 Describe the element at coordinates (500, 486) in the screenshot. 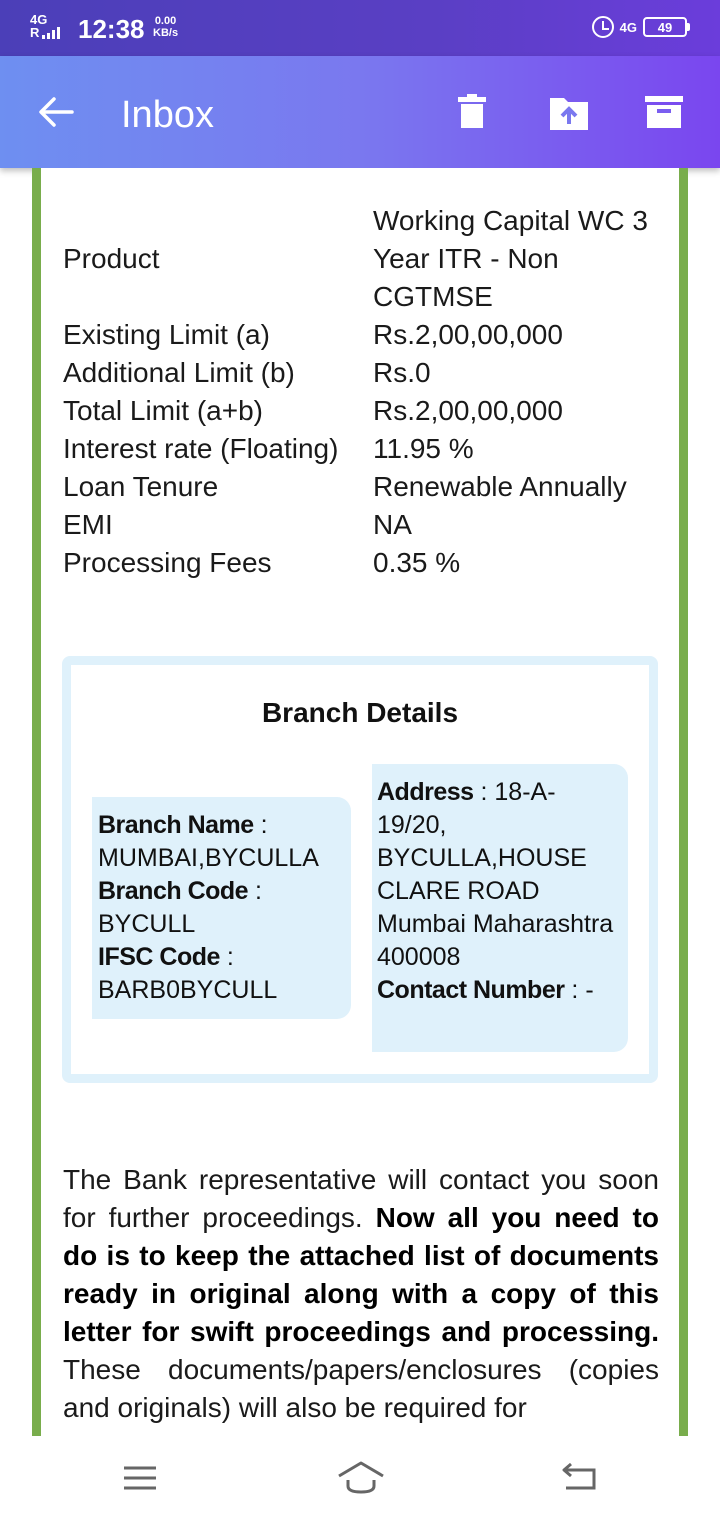

I see `detail-value: Renewable Annually` at that location.